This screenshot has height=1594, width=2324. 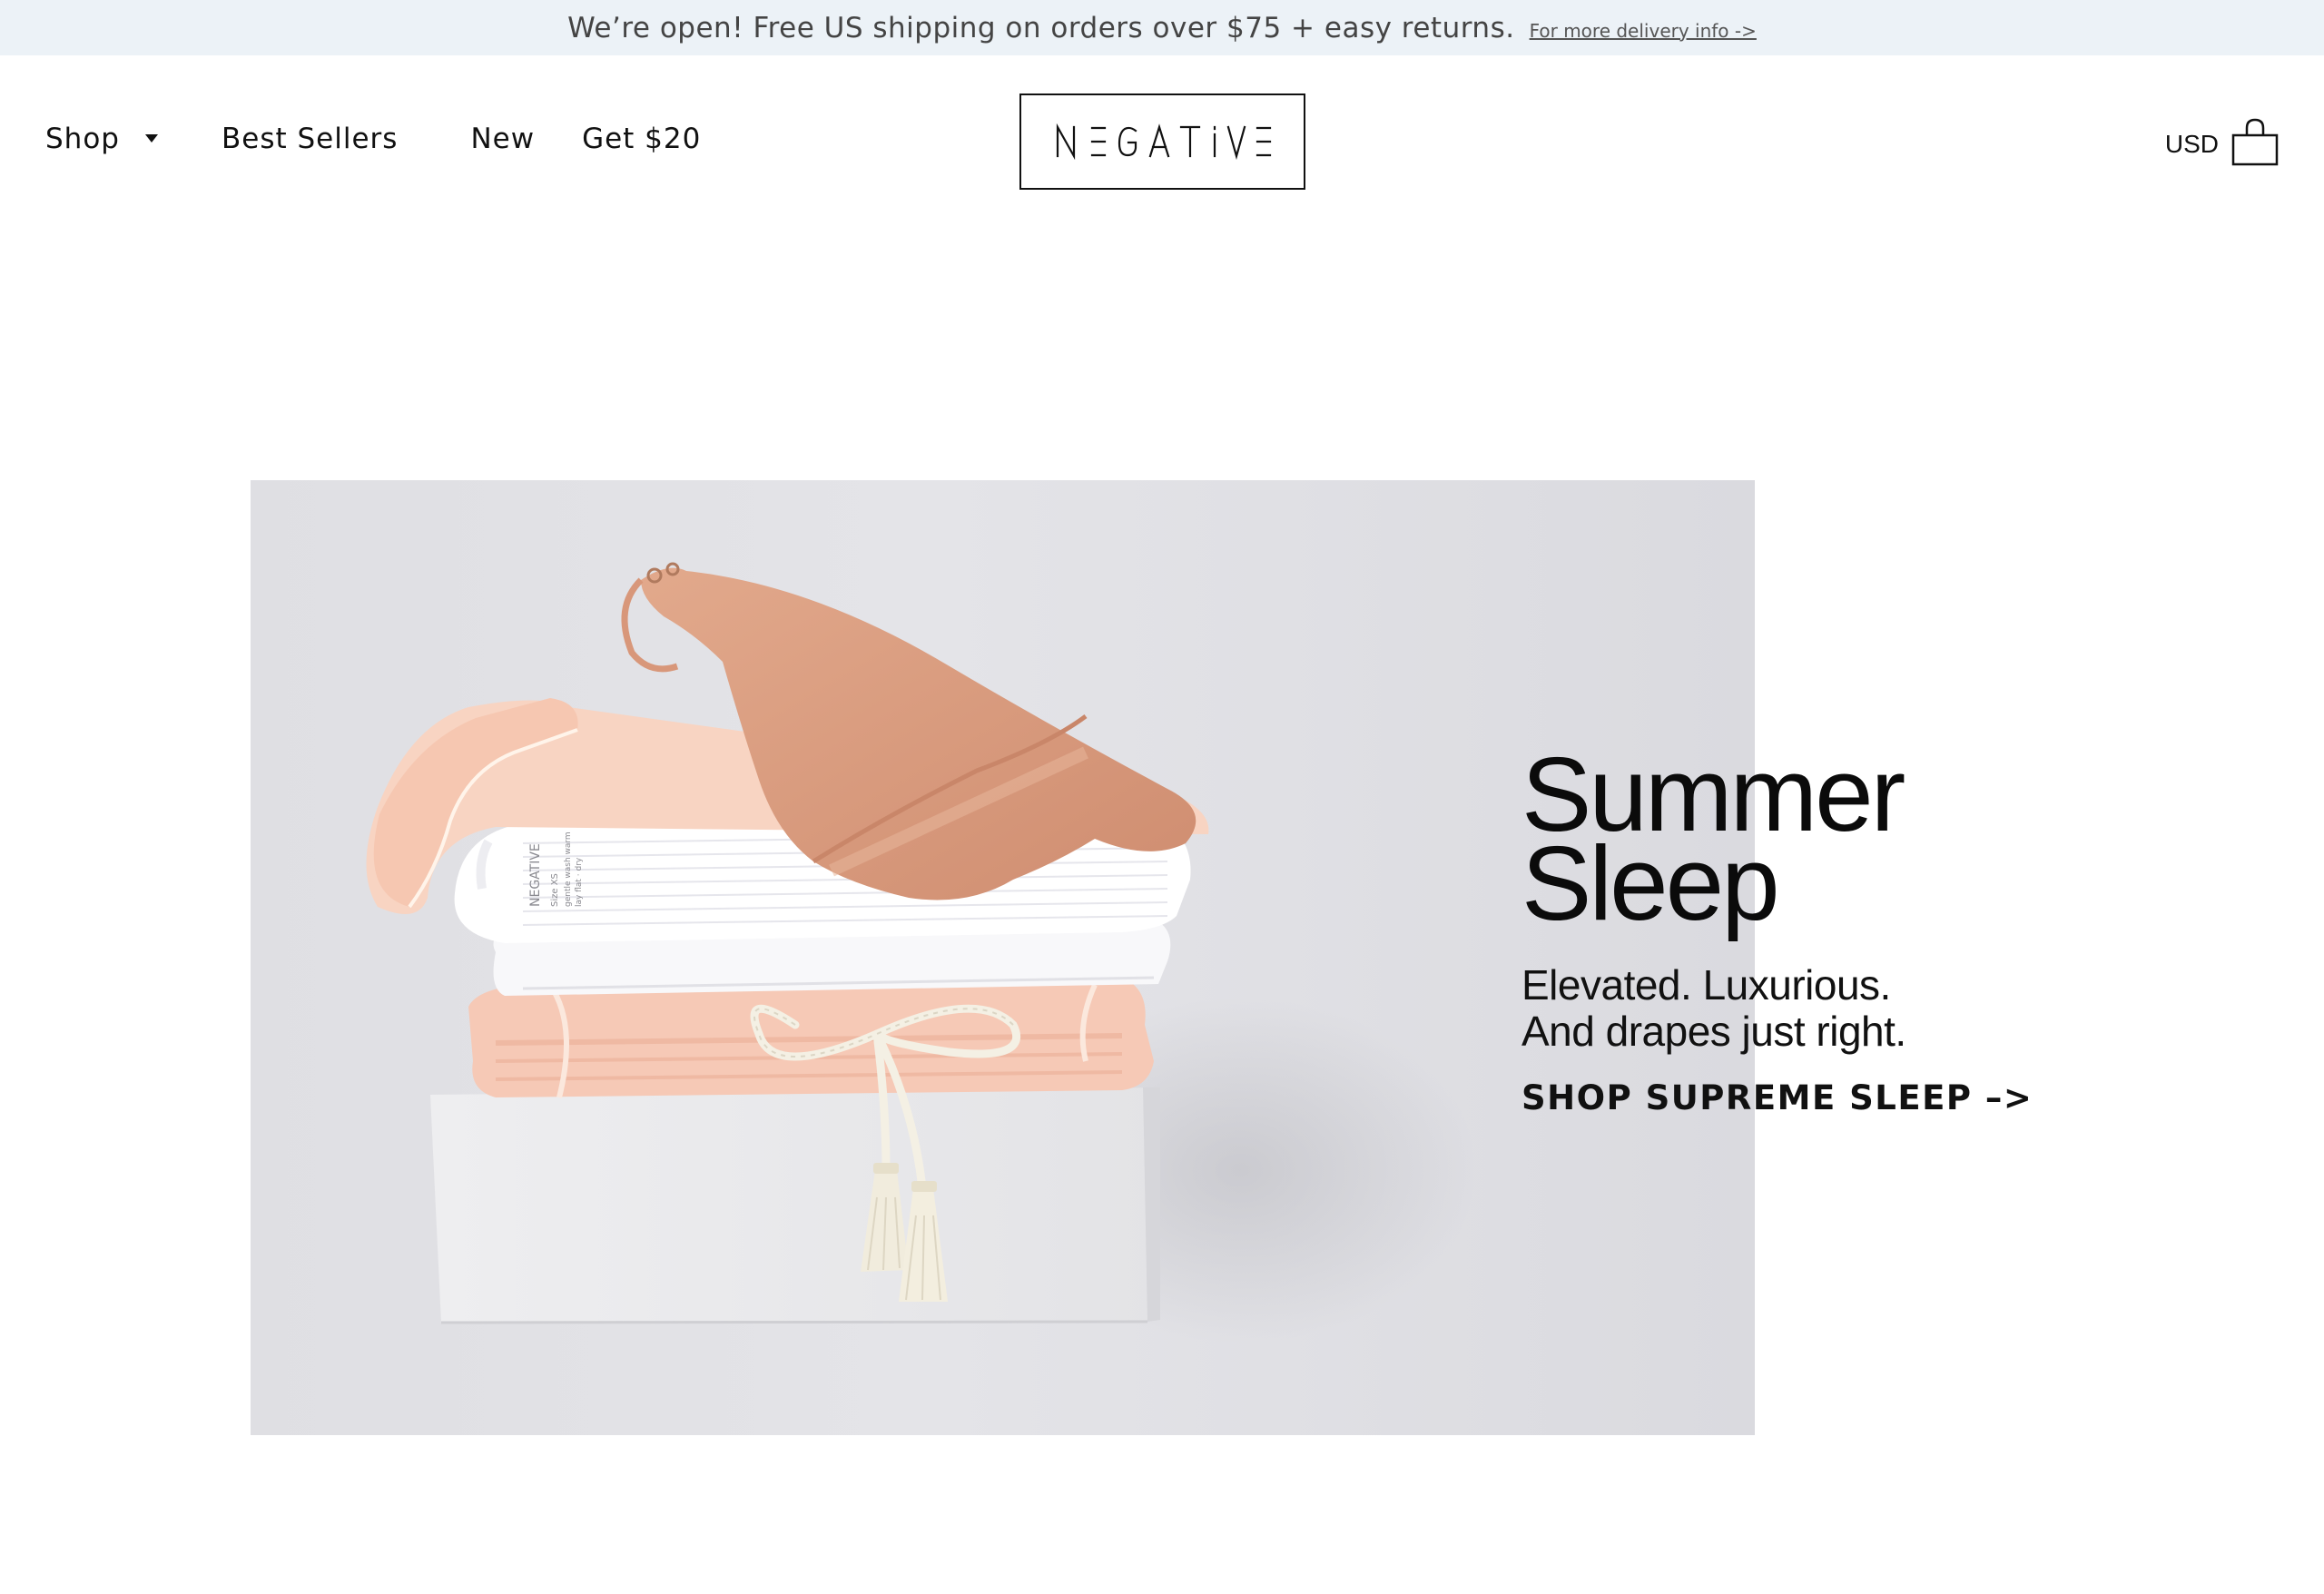 I want to click on main-nav: Shop Best Sellers New Get $20, so click(x=373, y=139).